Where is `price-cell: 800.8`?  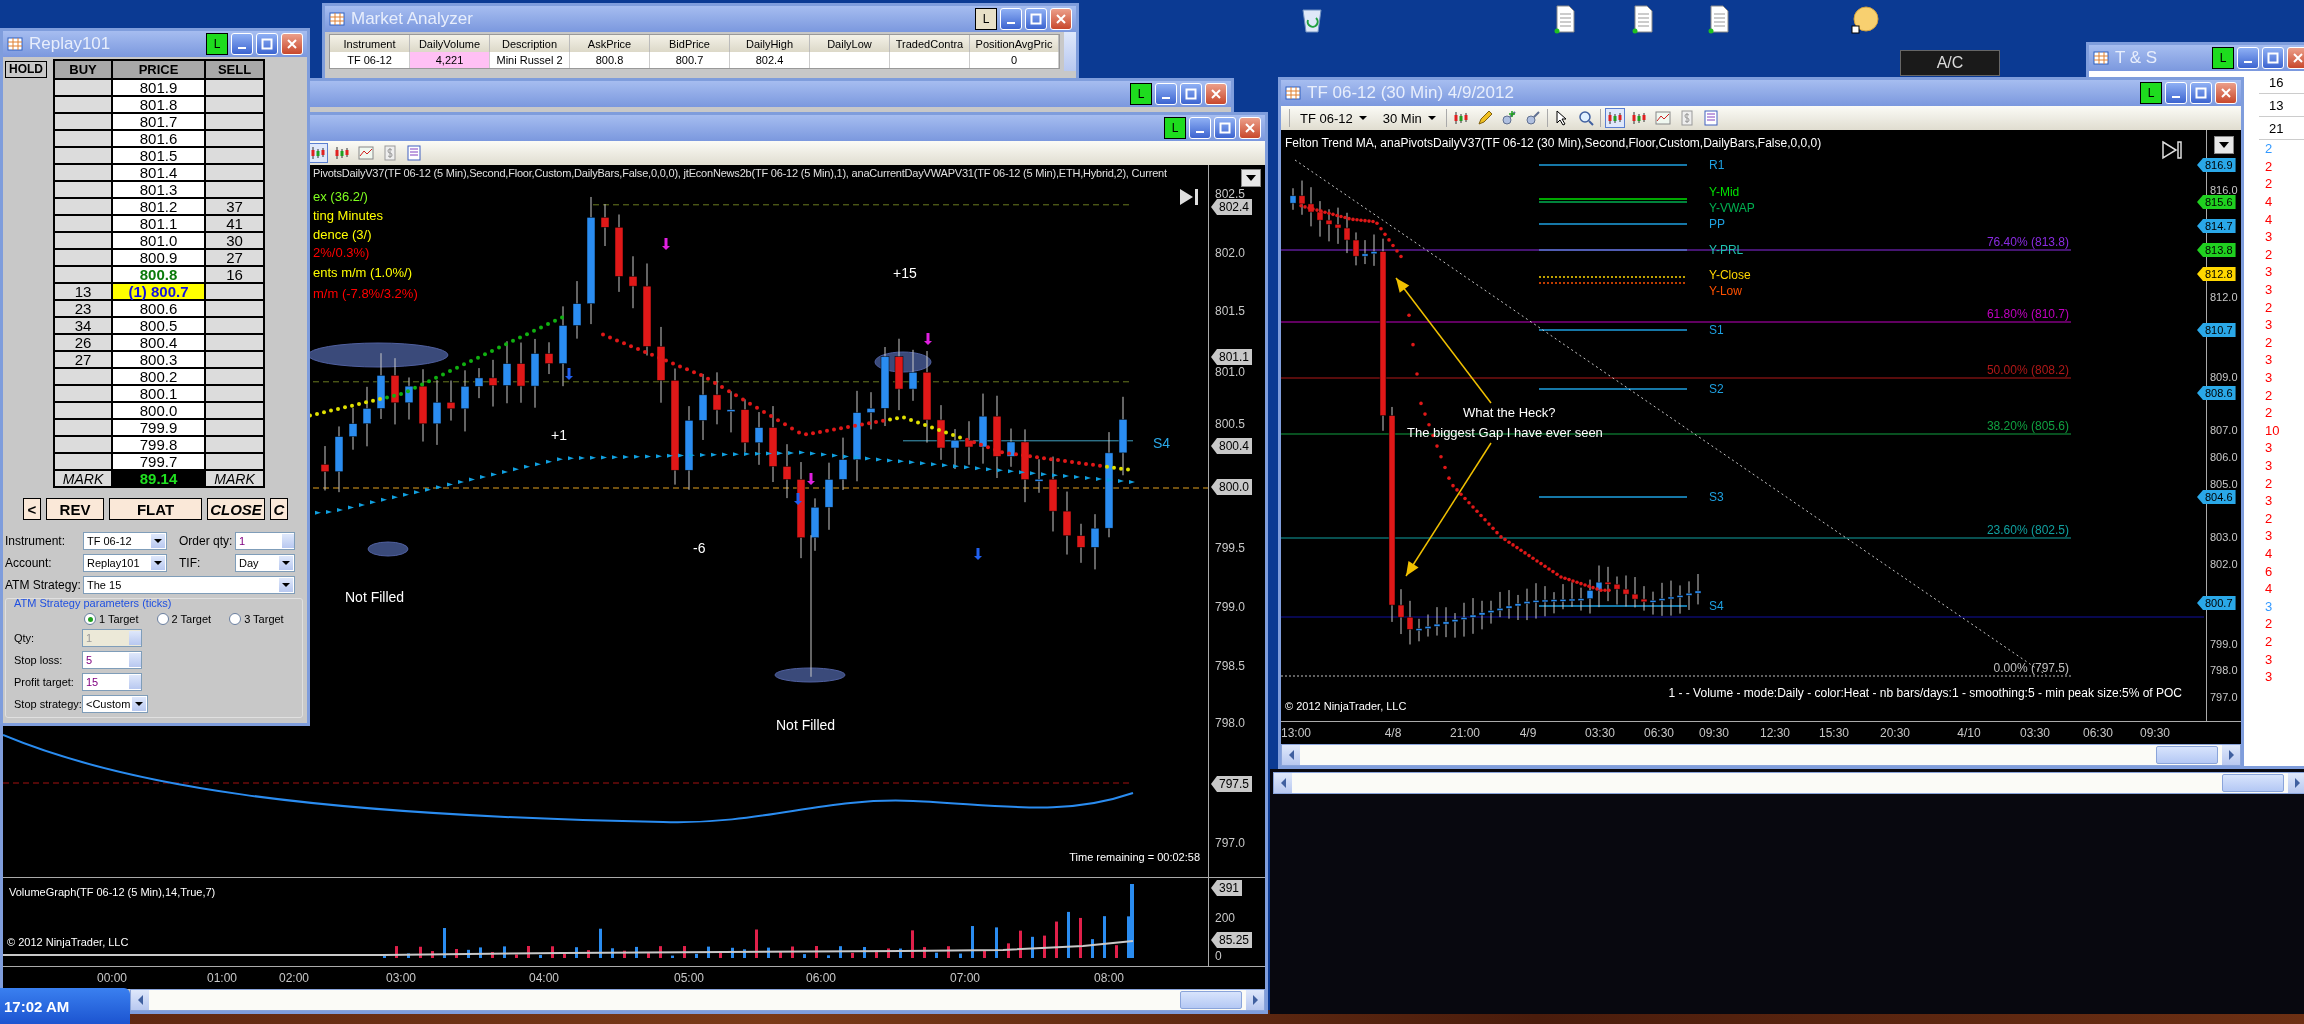
price-cell: 800.8 is located at coordinates (158, 274).